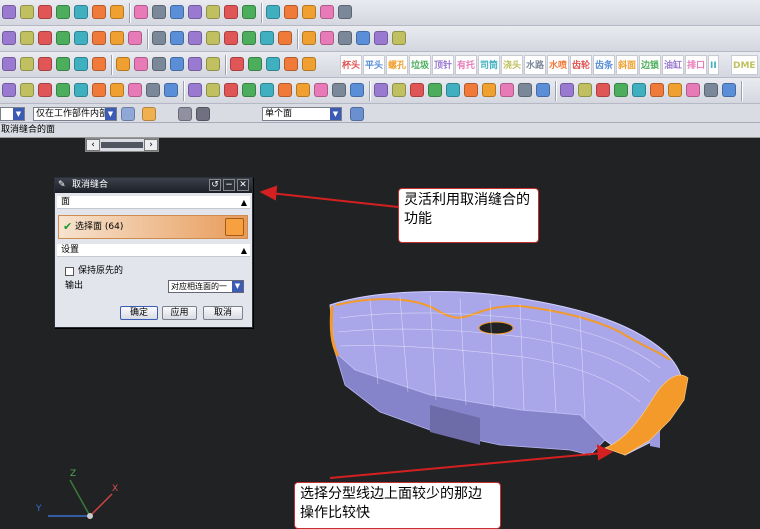 The image size is (760, 529). What do you see at coordinates (73, 474) in the screenshot?
I see `axis-z-label: Z` at bounding box center [73, 474].